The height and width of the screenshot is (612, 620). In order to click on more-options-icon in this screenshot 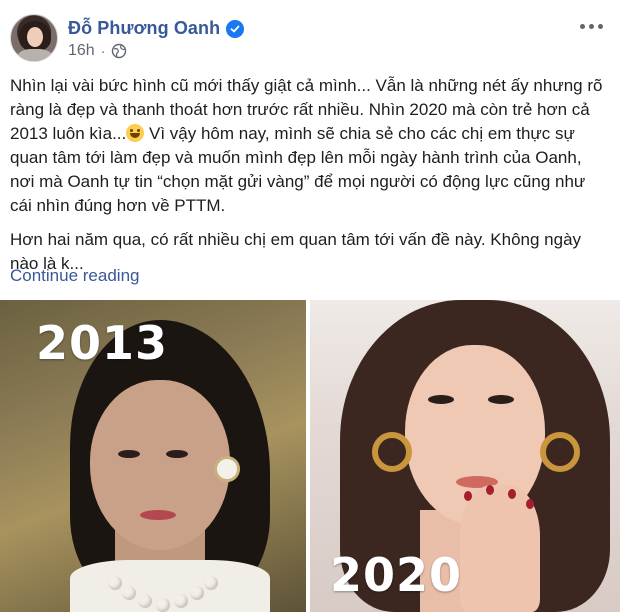, I will do `click(592, 26)`.